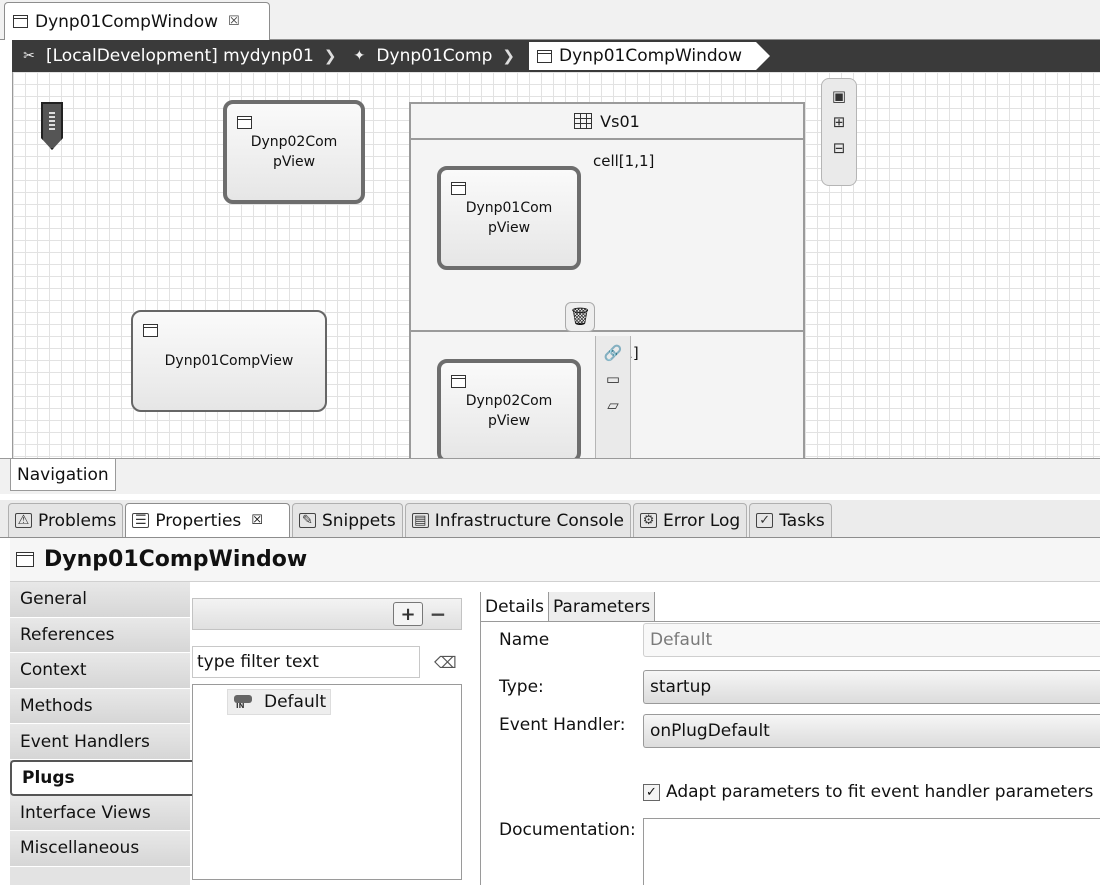 The image size is (1100, 885). What do you see at coordinates (445, 662) in the screenshot?
I see `clear-filter-icon: ⌫` at bounding box center [445, 662].